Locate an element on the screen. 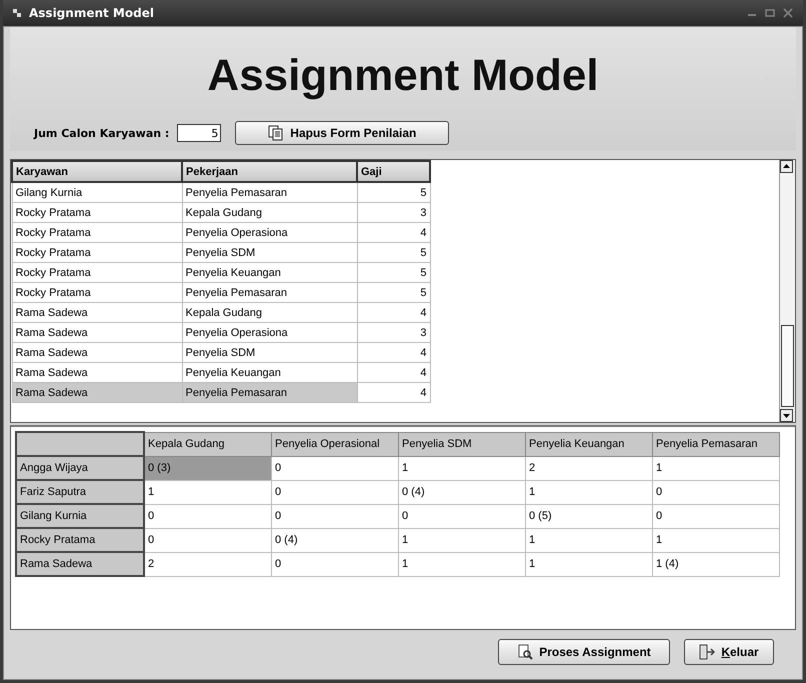 This screenshot has height=683, width=806. table-cell: Penyelia Keuangan is located at coordinates (269, 272).